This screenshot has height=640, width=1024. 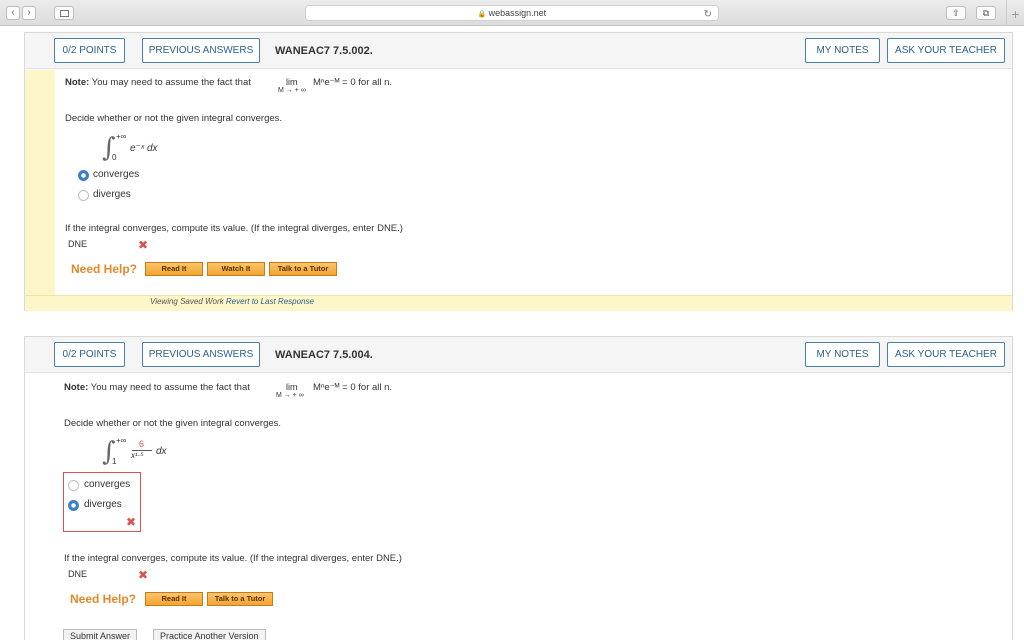 What do you see at coordinates (114, 157) in the screenshot?
I see `integral-lower: 0` at bounding box center [114, 157].